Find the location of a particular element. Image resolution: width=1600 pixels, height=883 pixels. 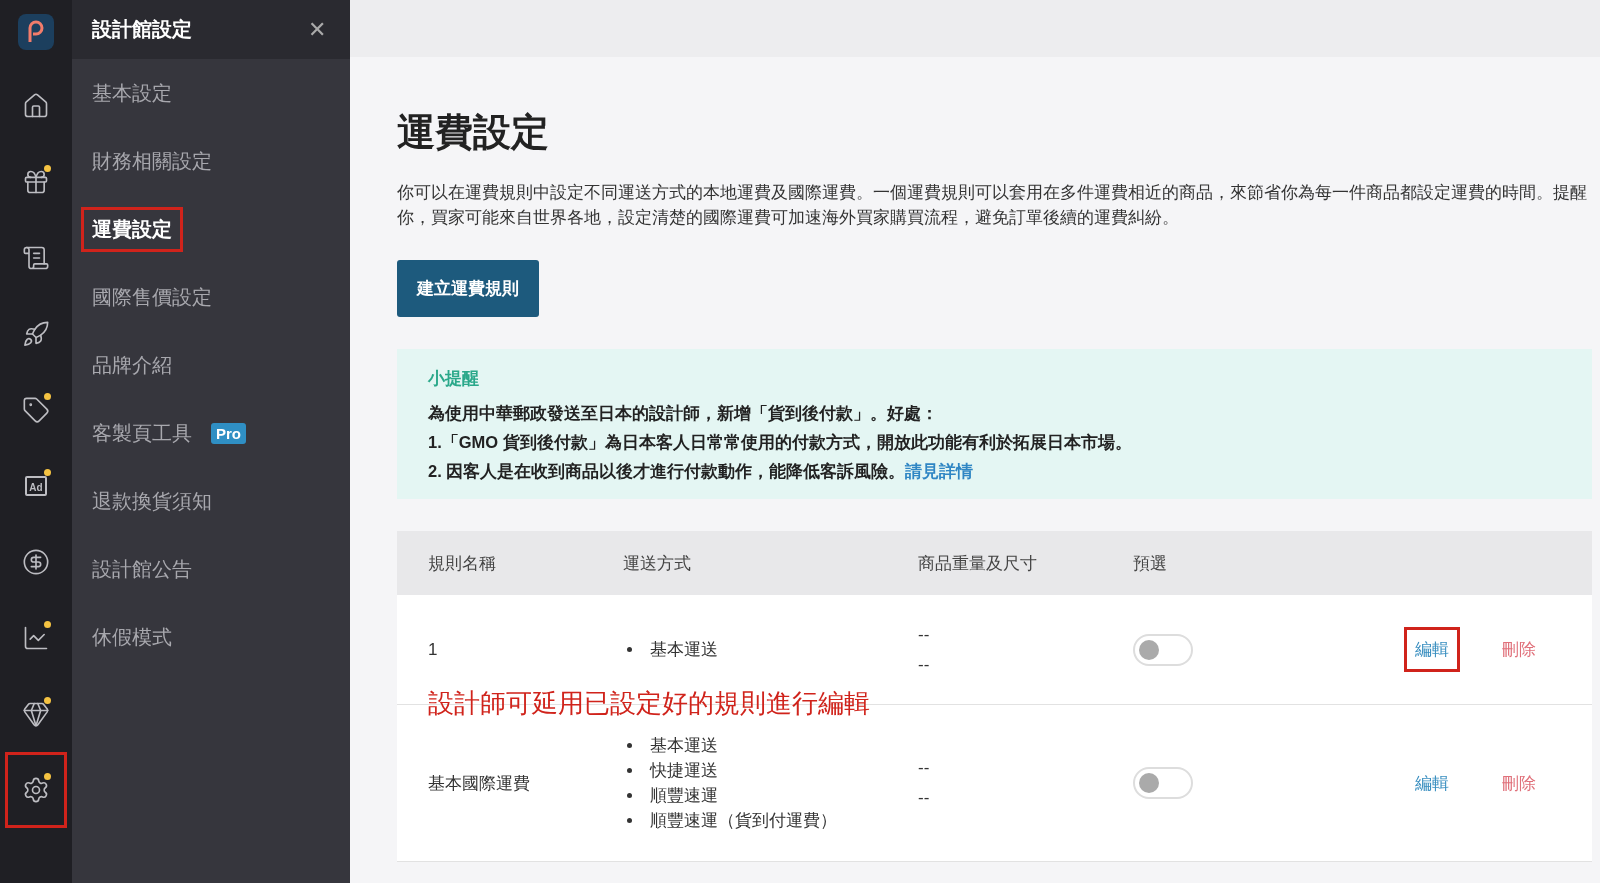

column-header: 規則名稱 is located at coordinates (462, 563).